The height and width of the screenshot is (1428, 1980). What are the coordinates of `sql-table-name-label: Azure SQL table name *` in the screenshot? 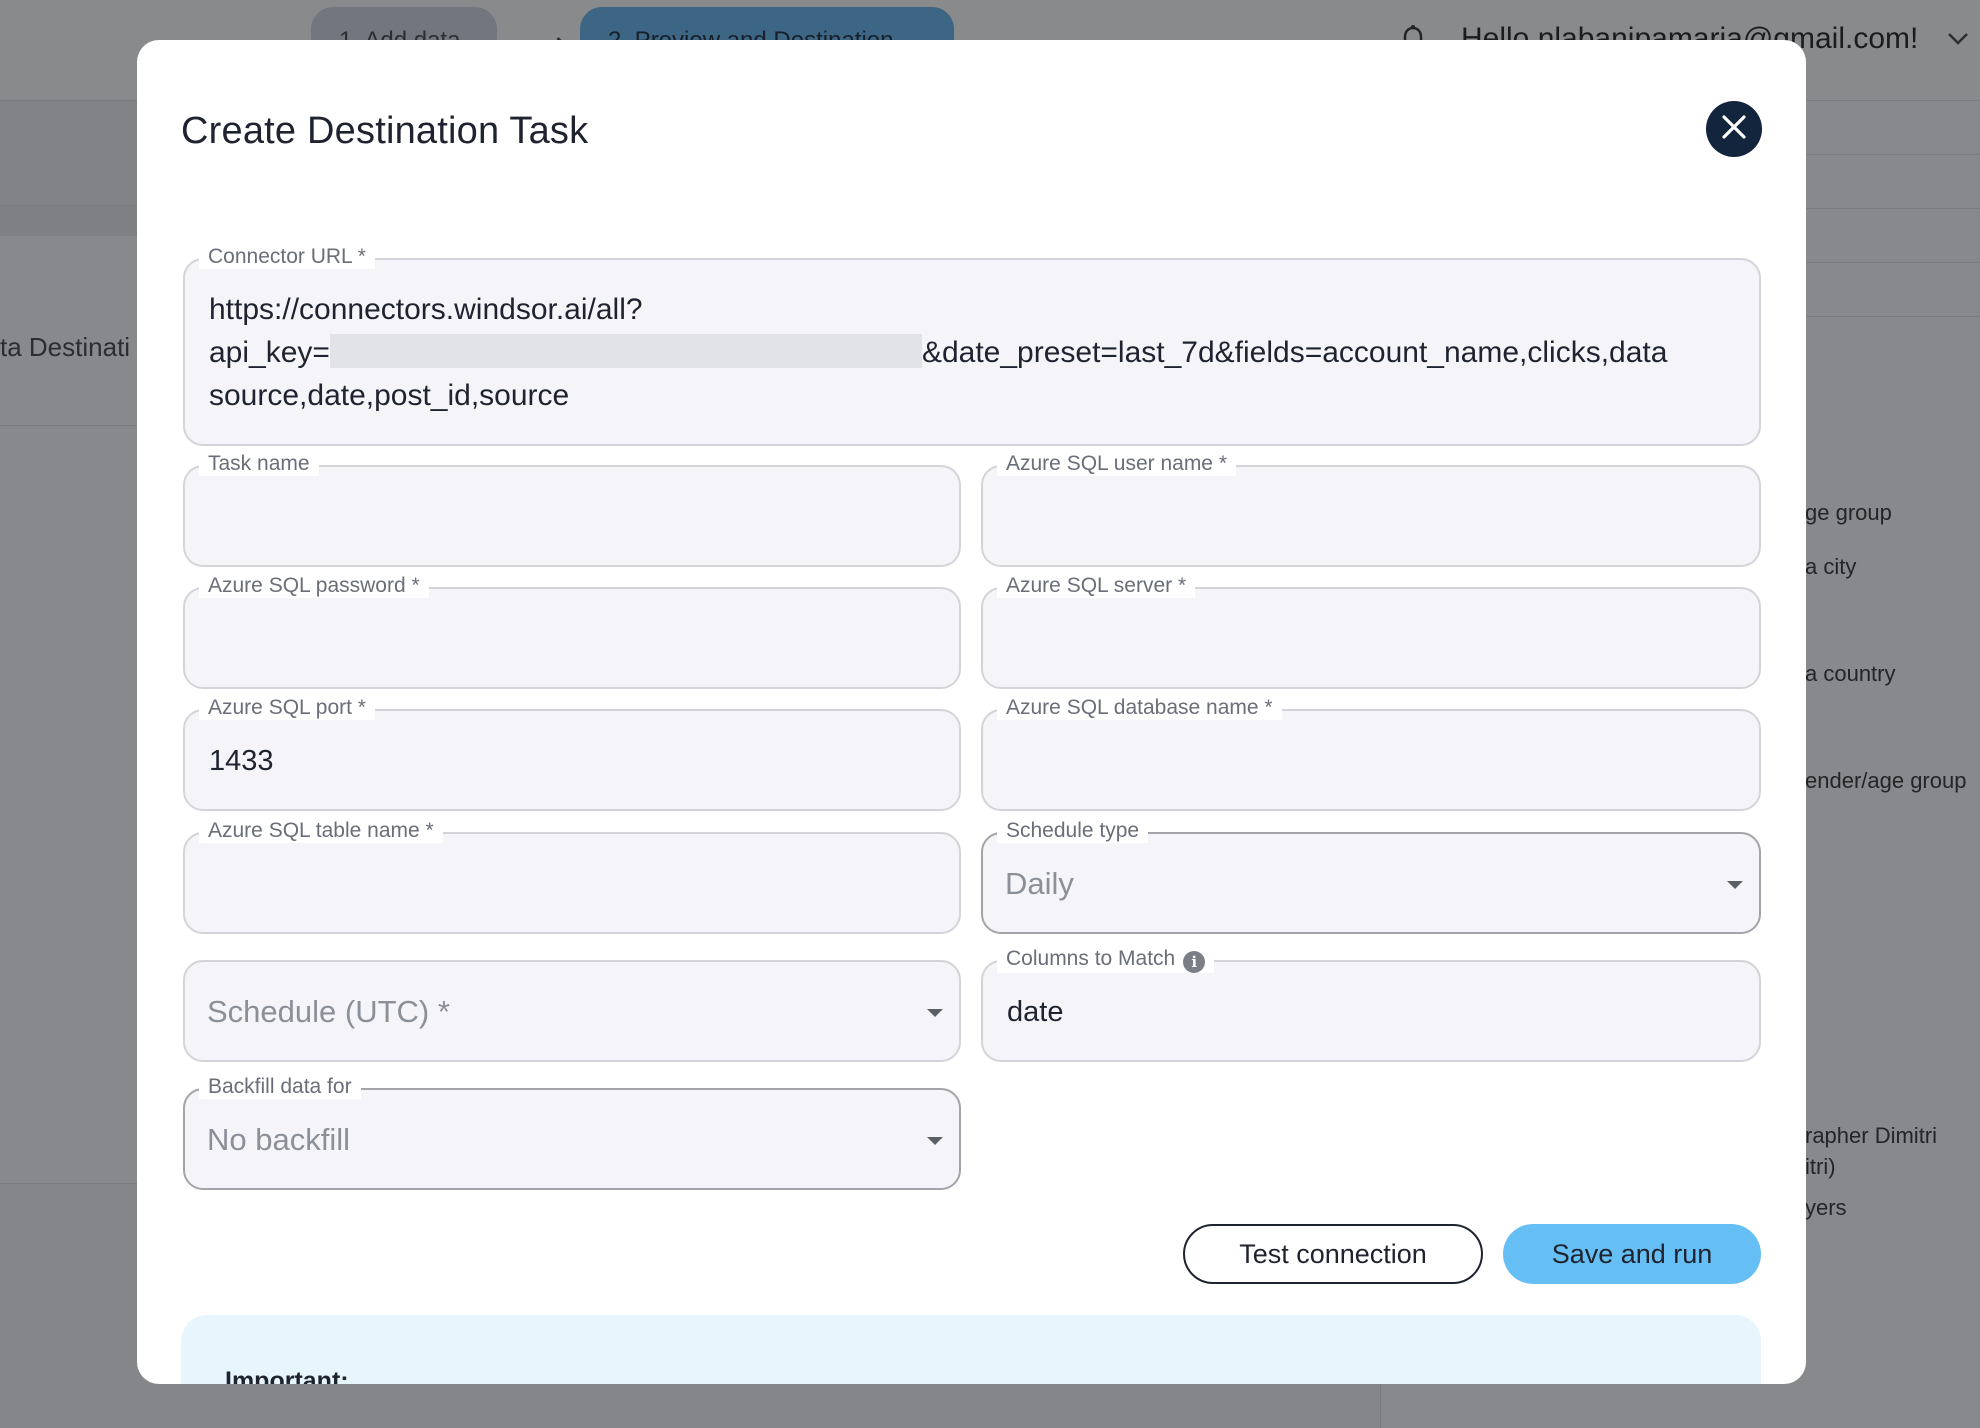 It's located at (321, 831).